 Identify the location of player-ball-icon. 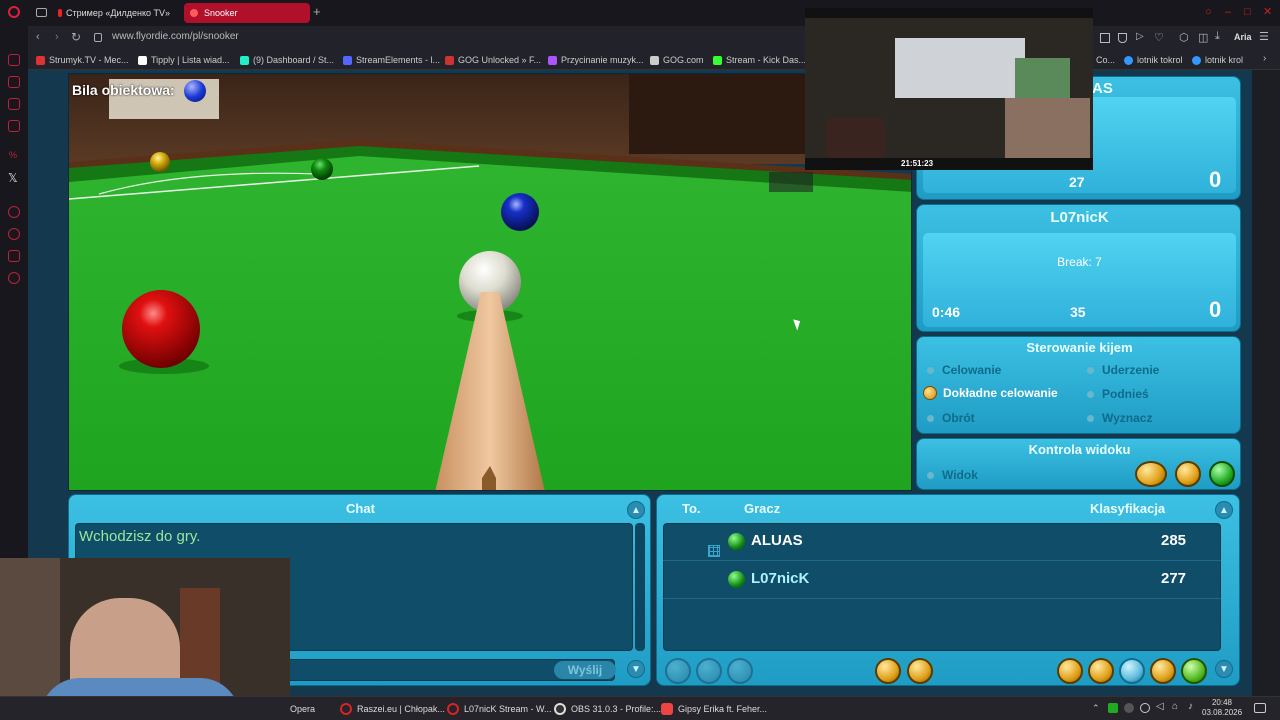
(736, 579).